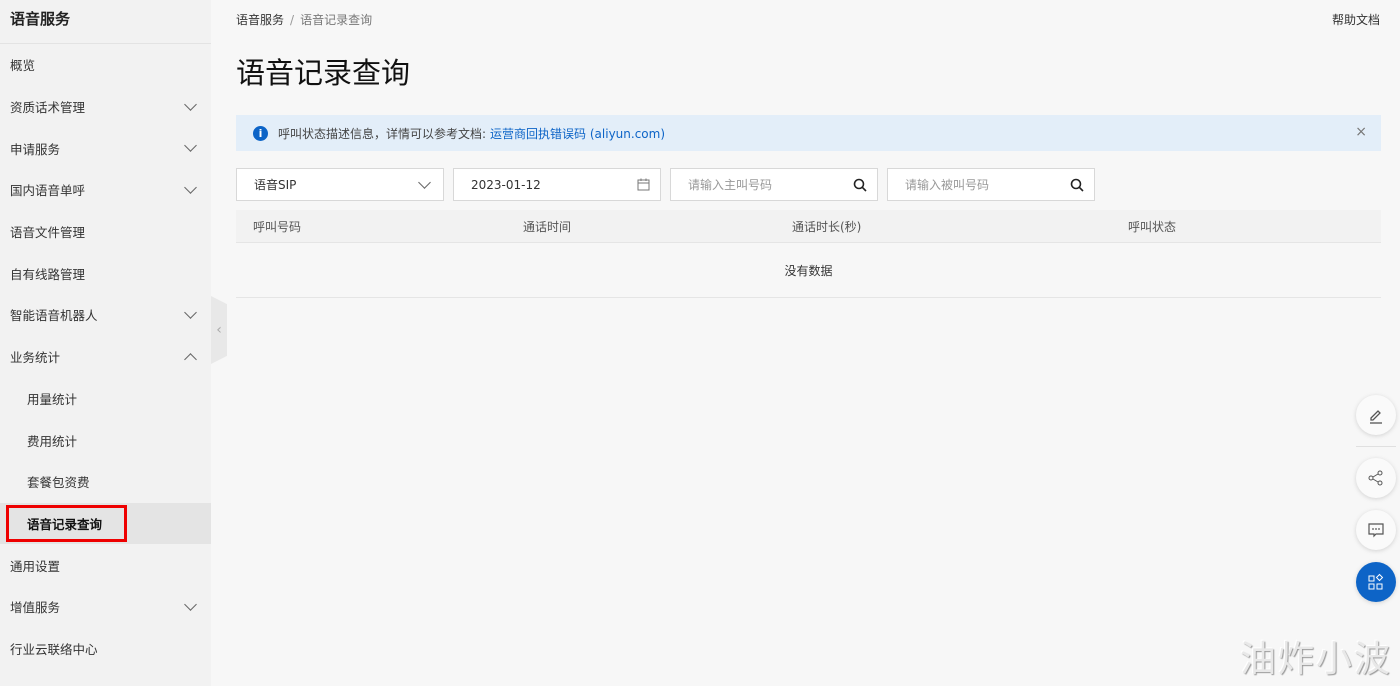 Image resolution: width=1400 pixels, height=686 pixels. What do you see at coordinates (105, 607) in the screenshot?
I see `sidebar-item-value-added: 增值服务` at bounding box center [105, 607].